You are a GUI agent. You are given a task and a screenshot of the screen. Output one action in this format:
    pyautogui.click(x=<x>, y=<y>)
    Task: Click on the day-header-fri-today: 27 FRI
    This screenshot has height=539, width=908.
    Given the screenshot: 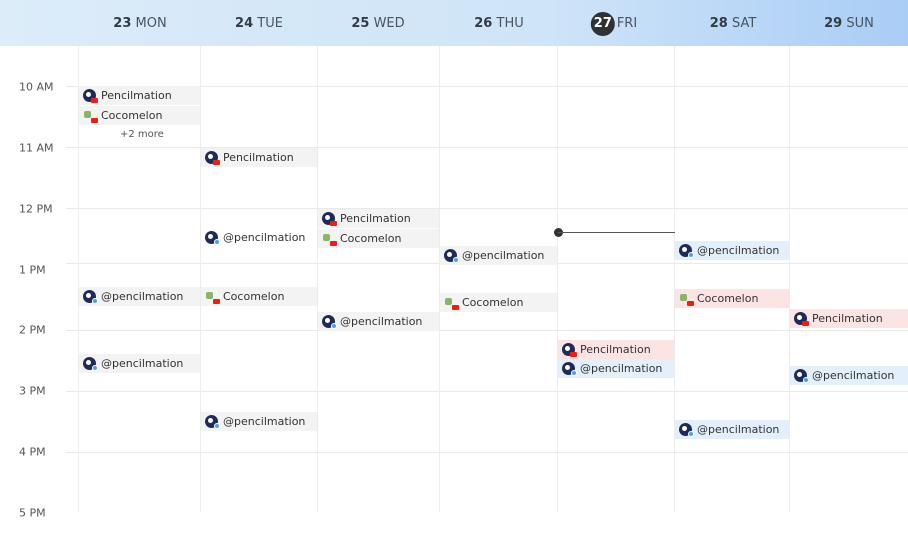 What is the action you would take?
    pyautogui.click(x=614, y=23)
    